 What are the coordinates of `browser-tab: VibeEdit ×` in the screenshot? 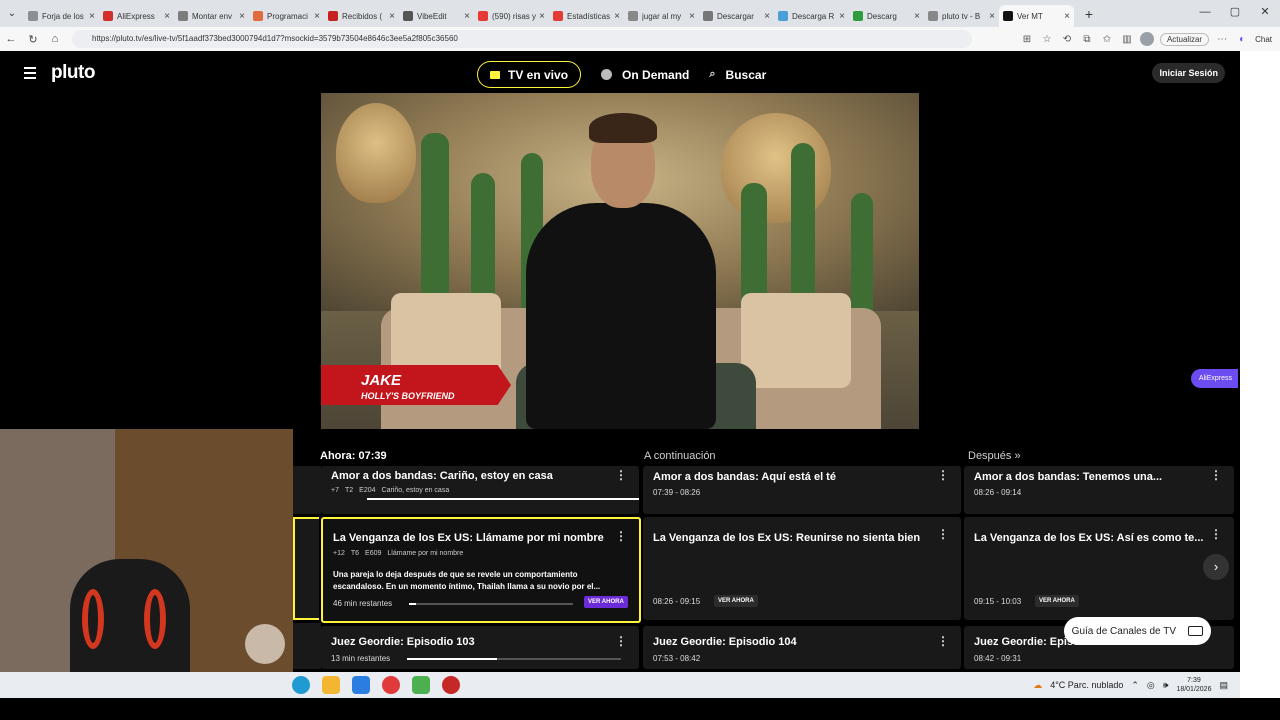 It's located at (436, 16).